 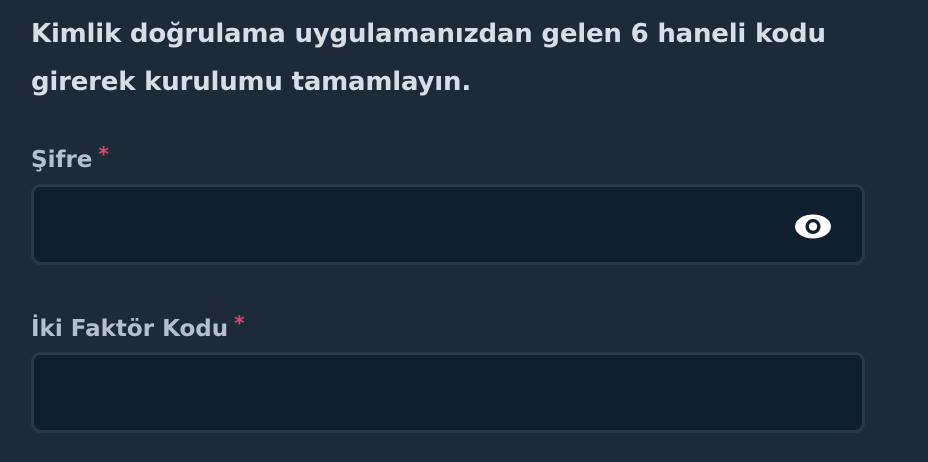 I want to click on password-label: Şifre *, so click(x=70, y=157).